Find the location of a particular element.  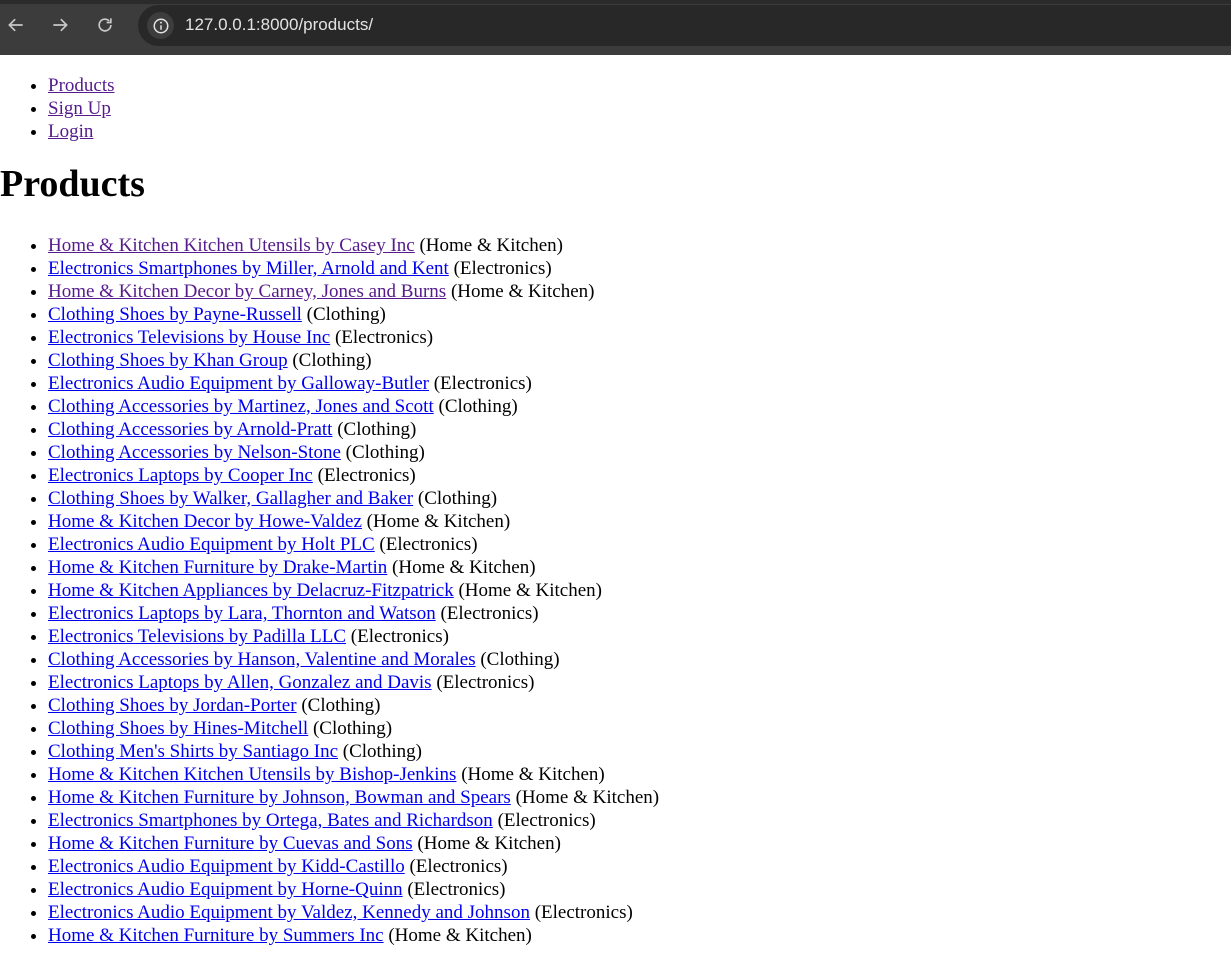

product-link: Clothing Shoes by Payne-Russell is located at coordinates (175, 314).